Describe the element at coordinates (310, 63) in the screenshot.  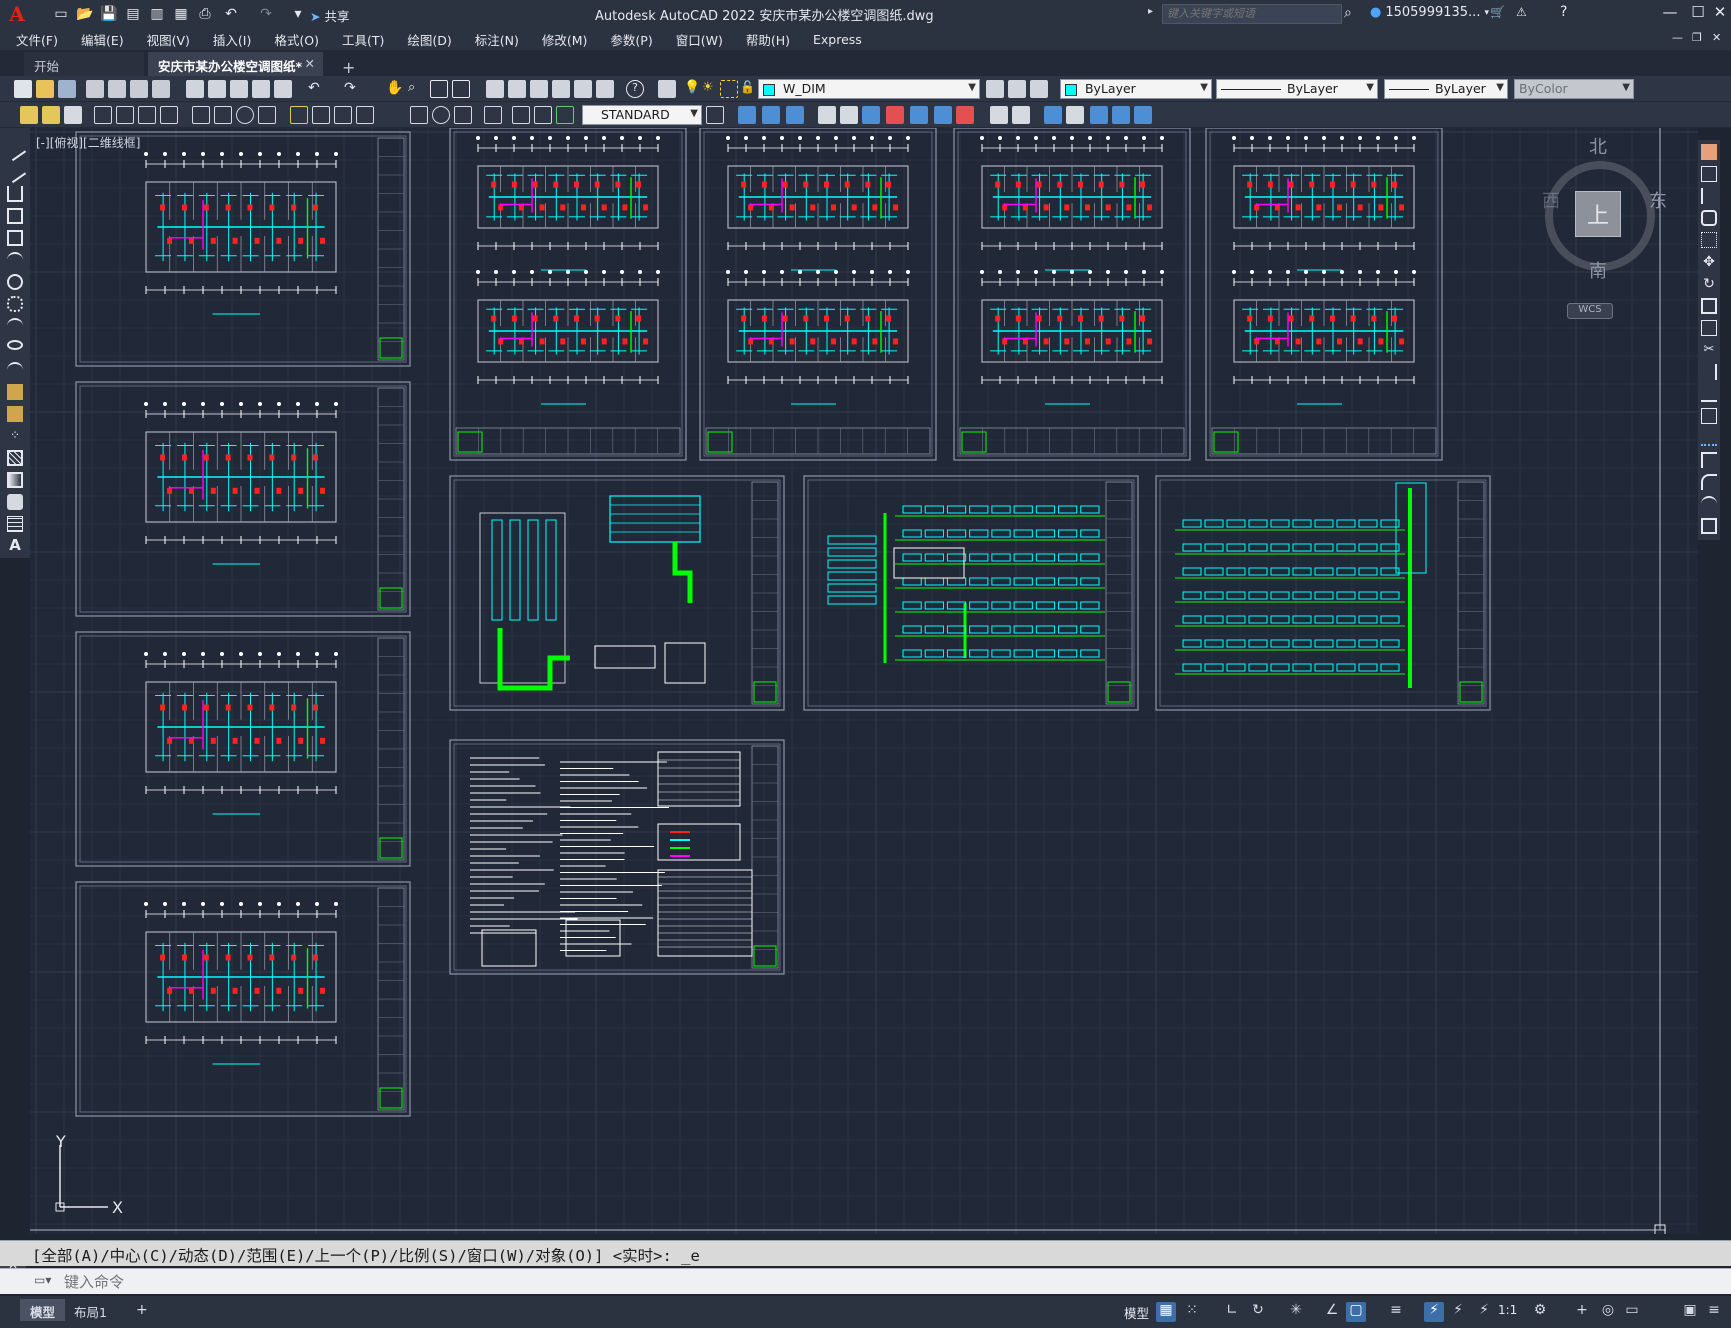
I see `close-tab-icon: ✕` at that location.